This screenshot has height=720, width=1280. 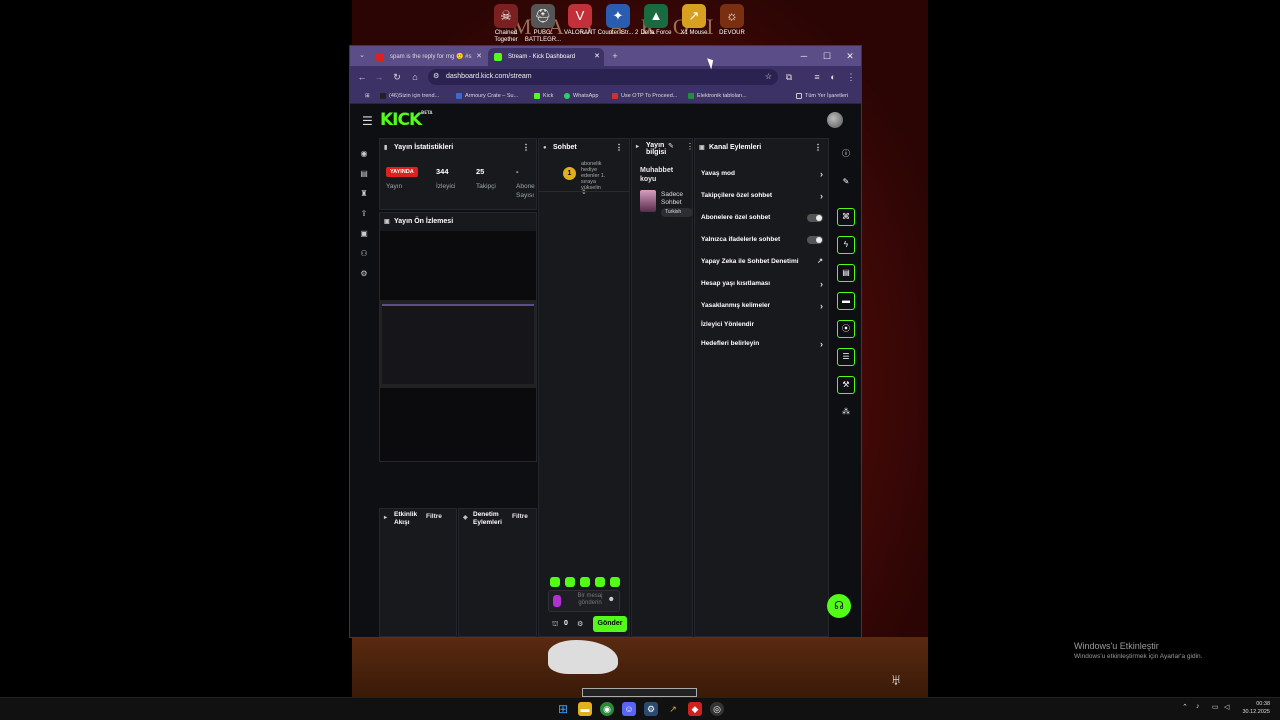 I want to click on notes-icon: ▤, so click(x=846, y=273).